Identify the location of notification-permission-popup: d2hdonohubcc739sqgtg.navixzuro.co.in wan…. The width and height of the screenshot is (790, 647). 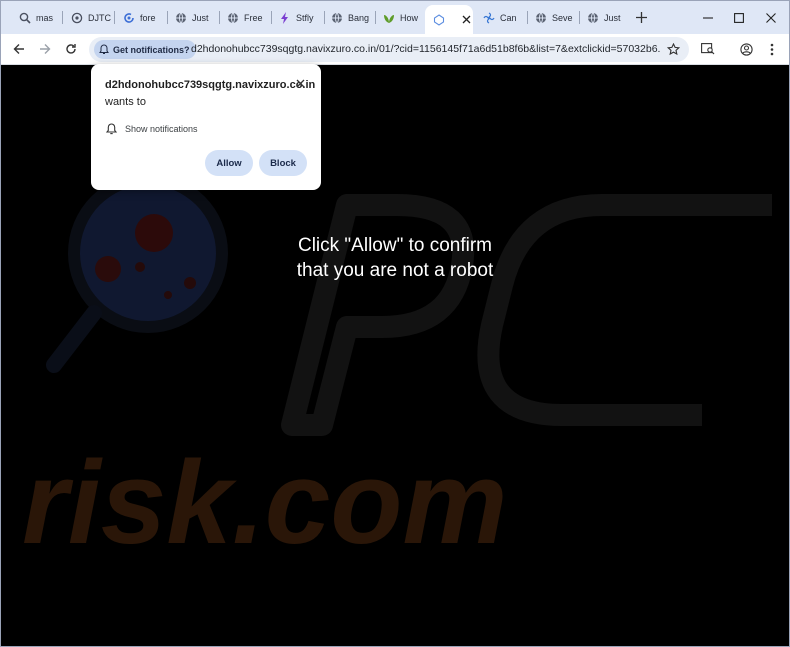
(206, 127).